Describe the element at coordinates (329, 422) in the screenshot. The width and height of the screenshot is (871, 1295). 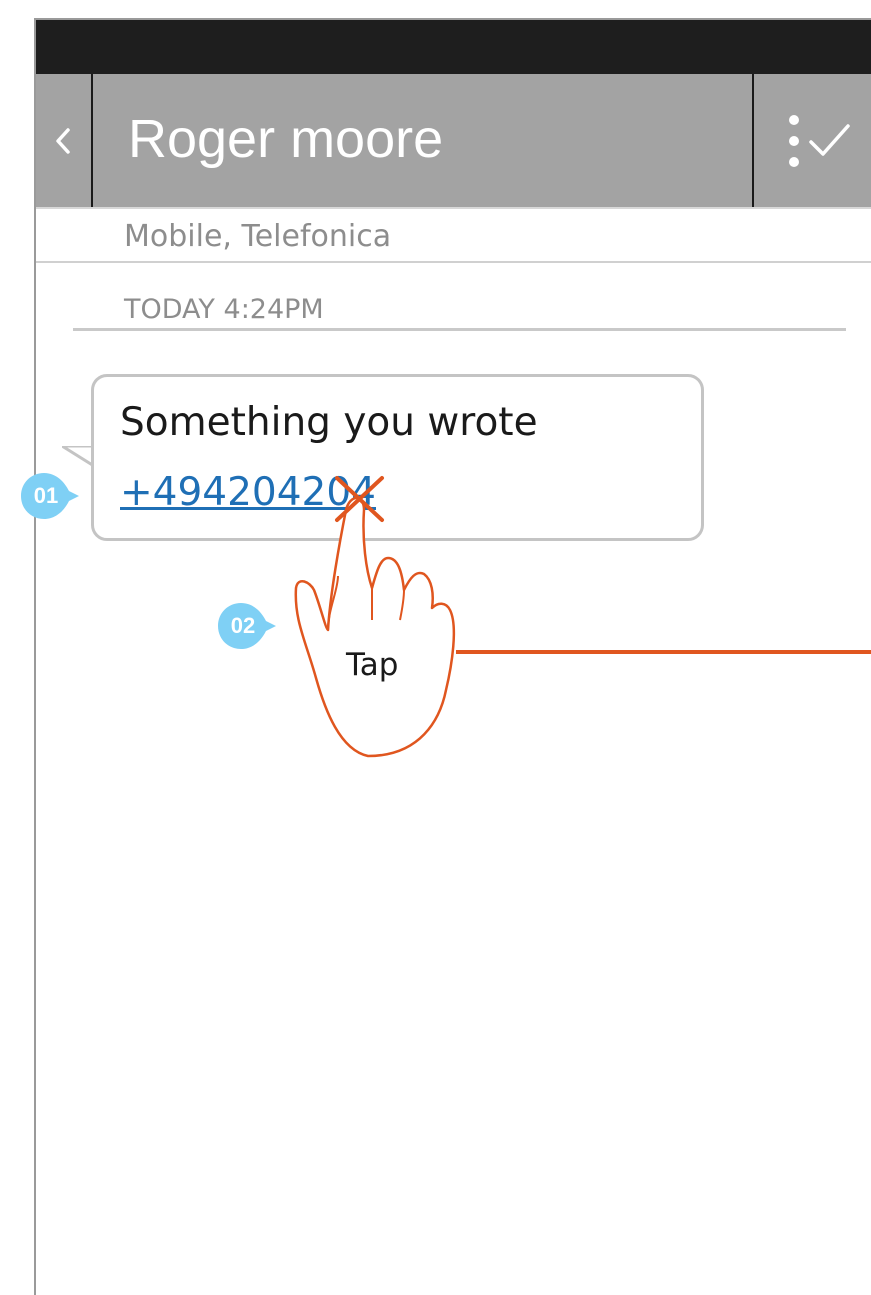
I see `message-text: Something you wrote` at that location.